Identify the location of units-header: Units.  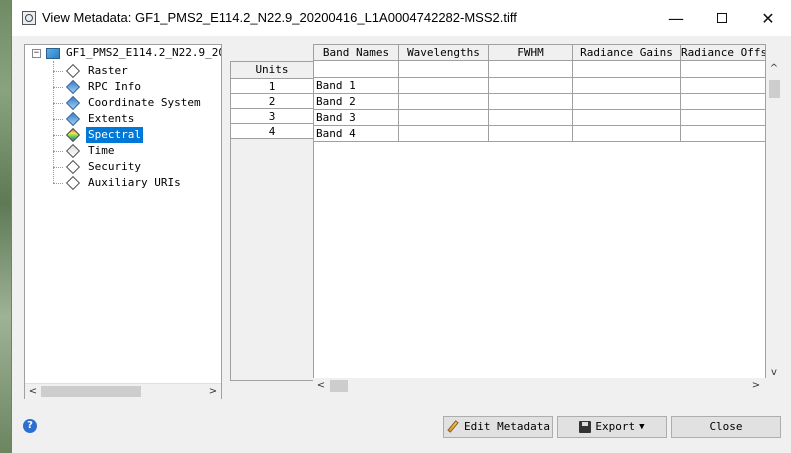
(272, 70).